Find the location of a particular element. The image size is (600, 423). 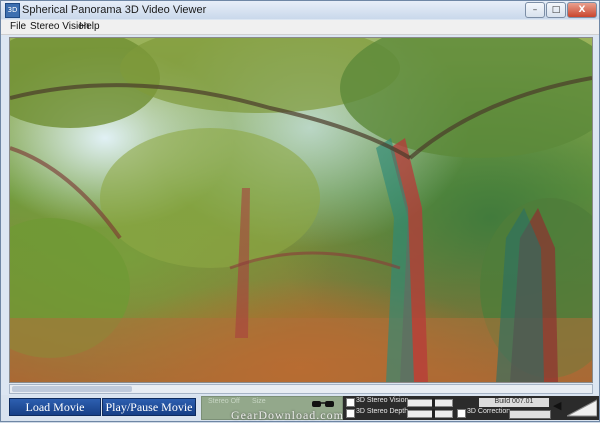

maximize-button: □ is located at coordinates (556, 10).